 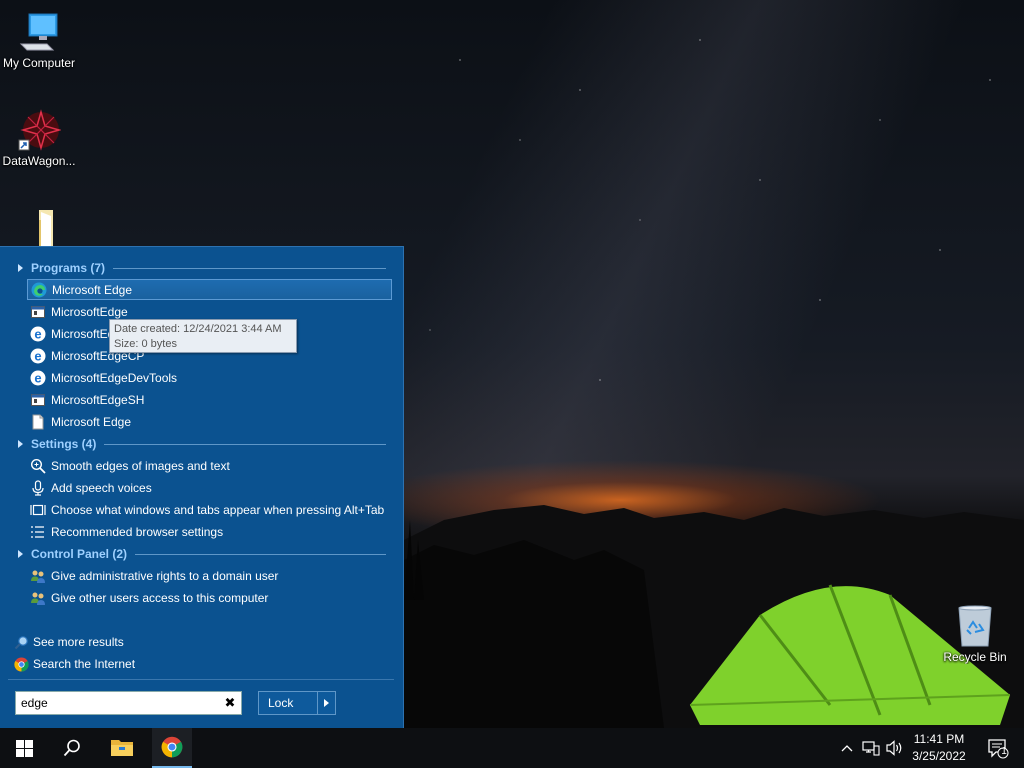 I want to click on edge-icon, so click(x=39, y=290).